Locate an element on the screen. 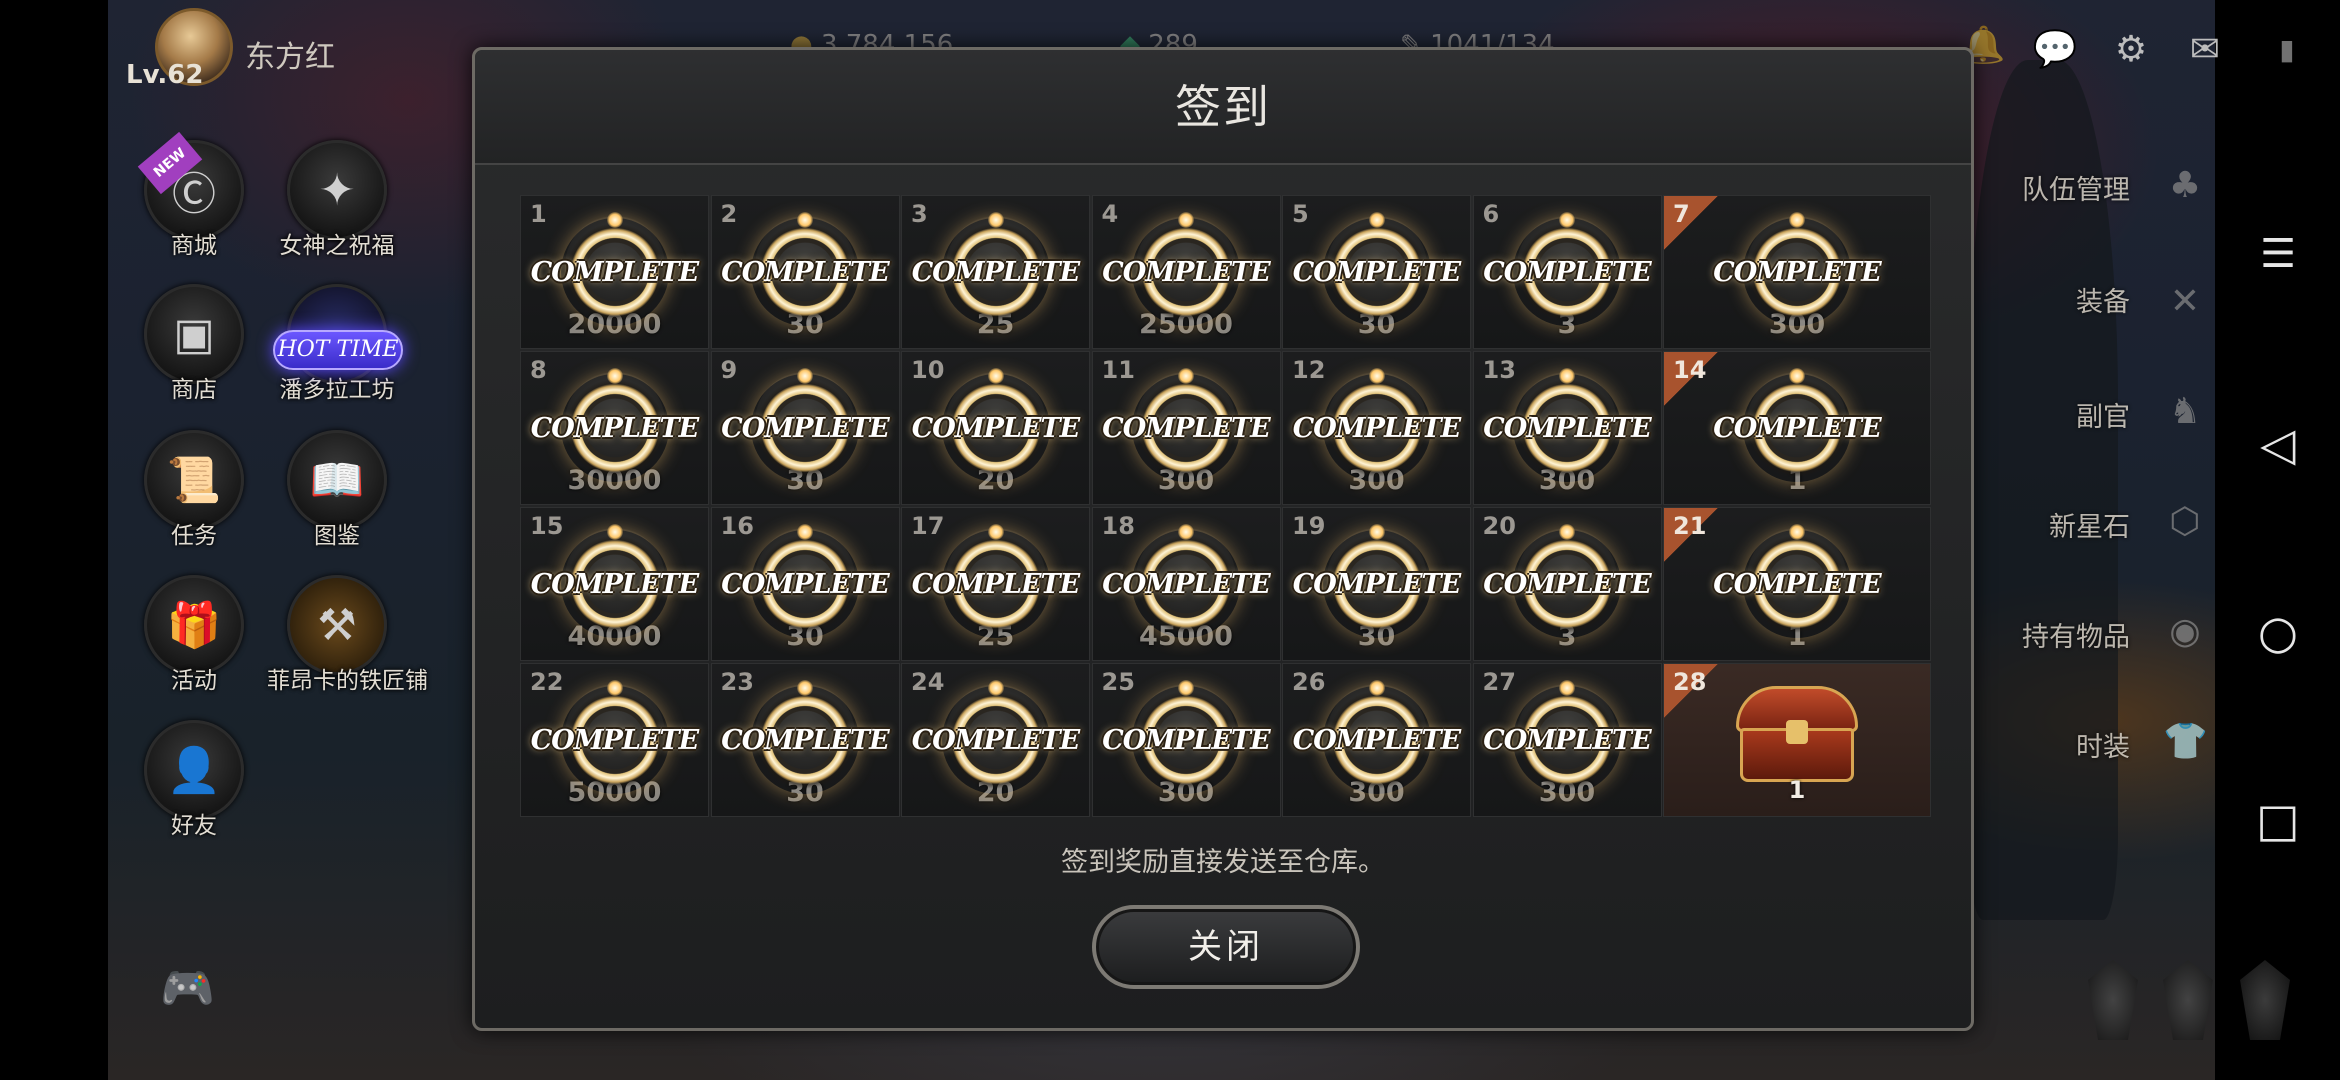 Image resolution: width=2340 pixels, height=1080 pixels. attendance-day-cell: 203COMPLETE is located at coordinates (1567, 584).